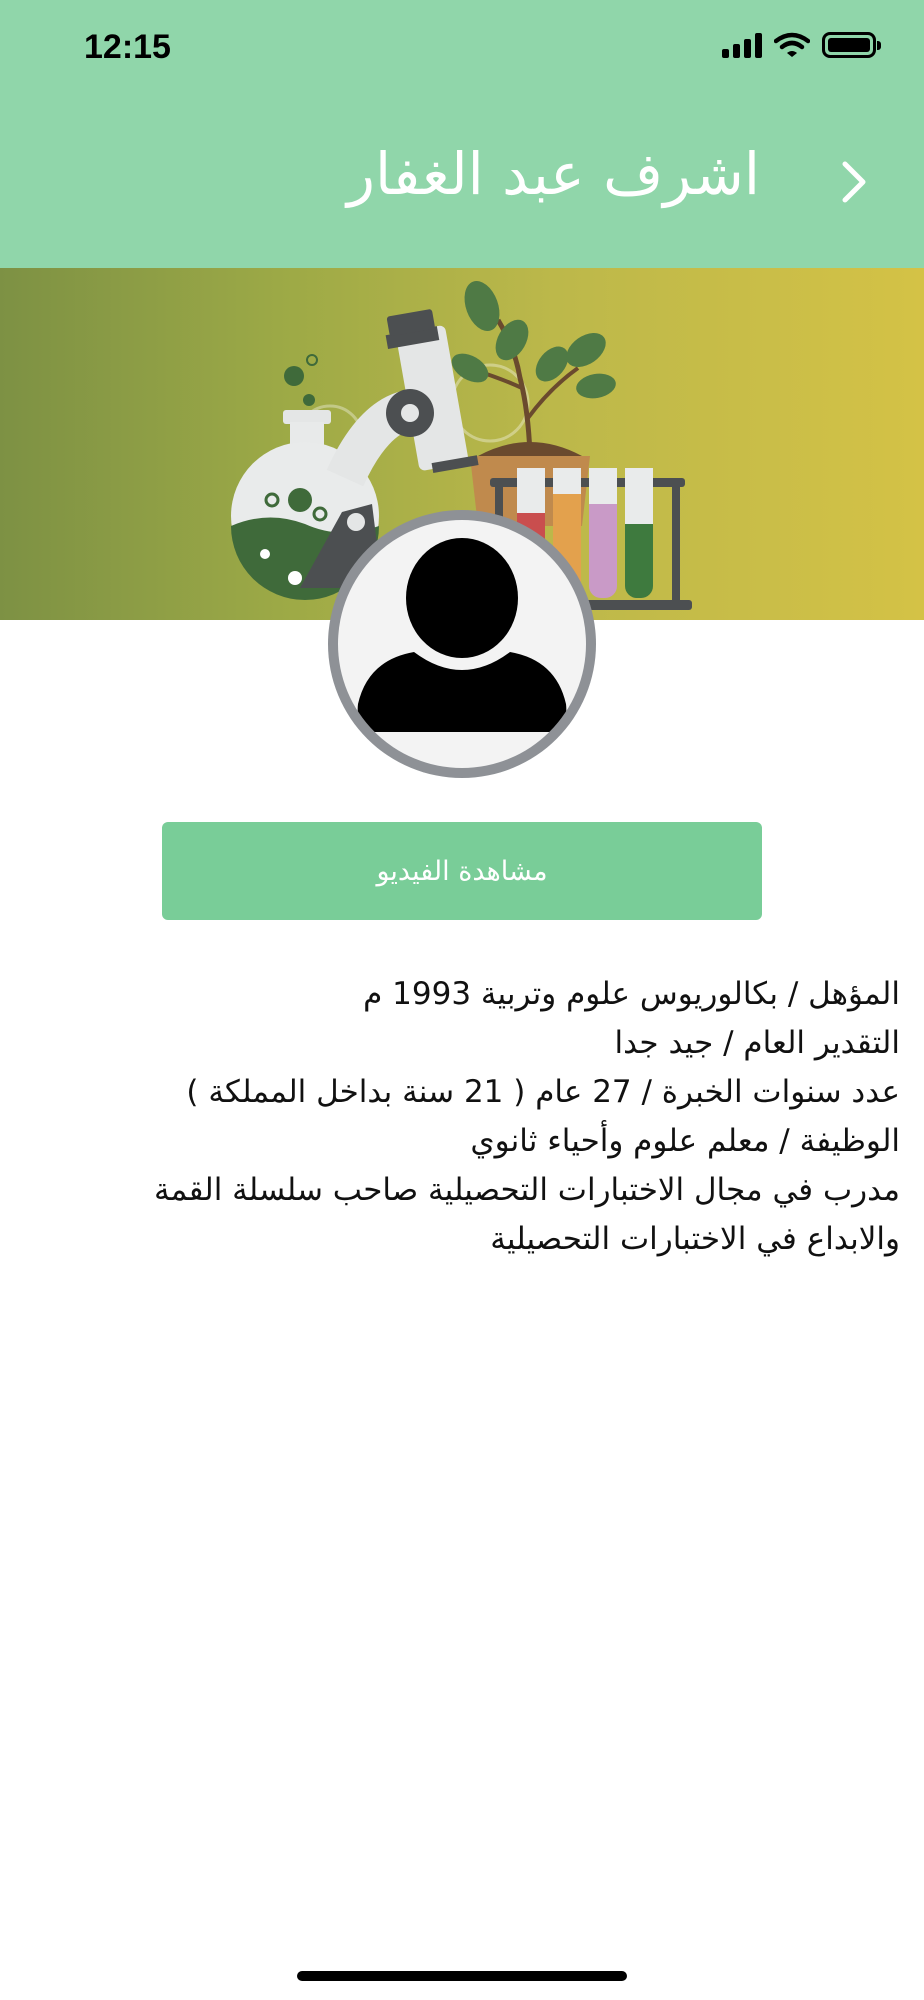  I want to click on user-silhouette-icon, so click(462, 635).